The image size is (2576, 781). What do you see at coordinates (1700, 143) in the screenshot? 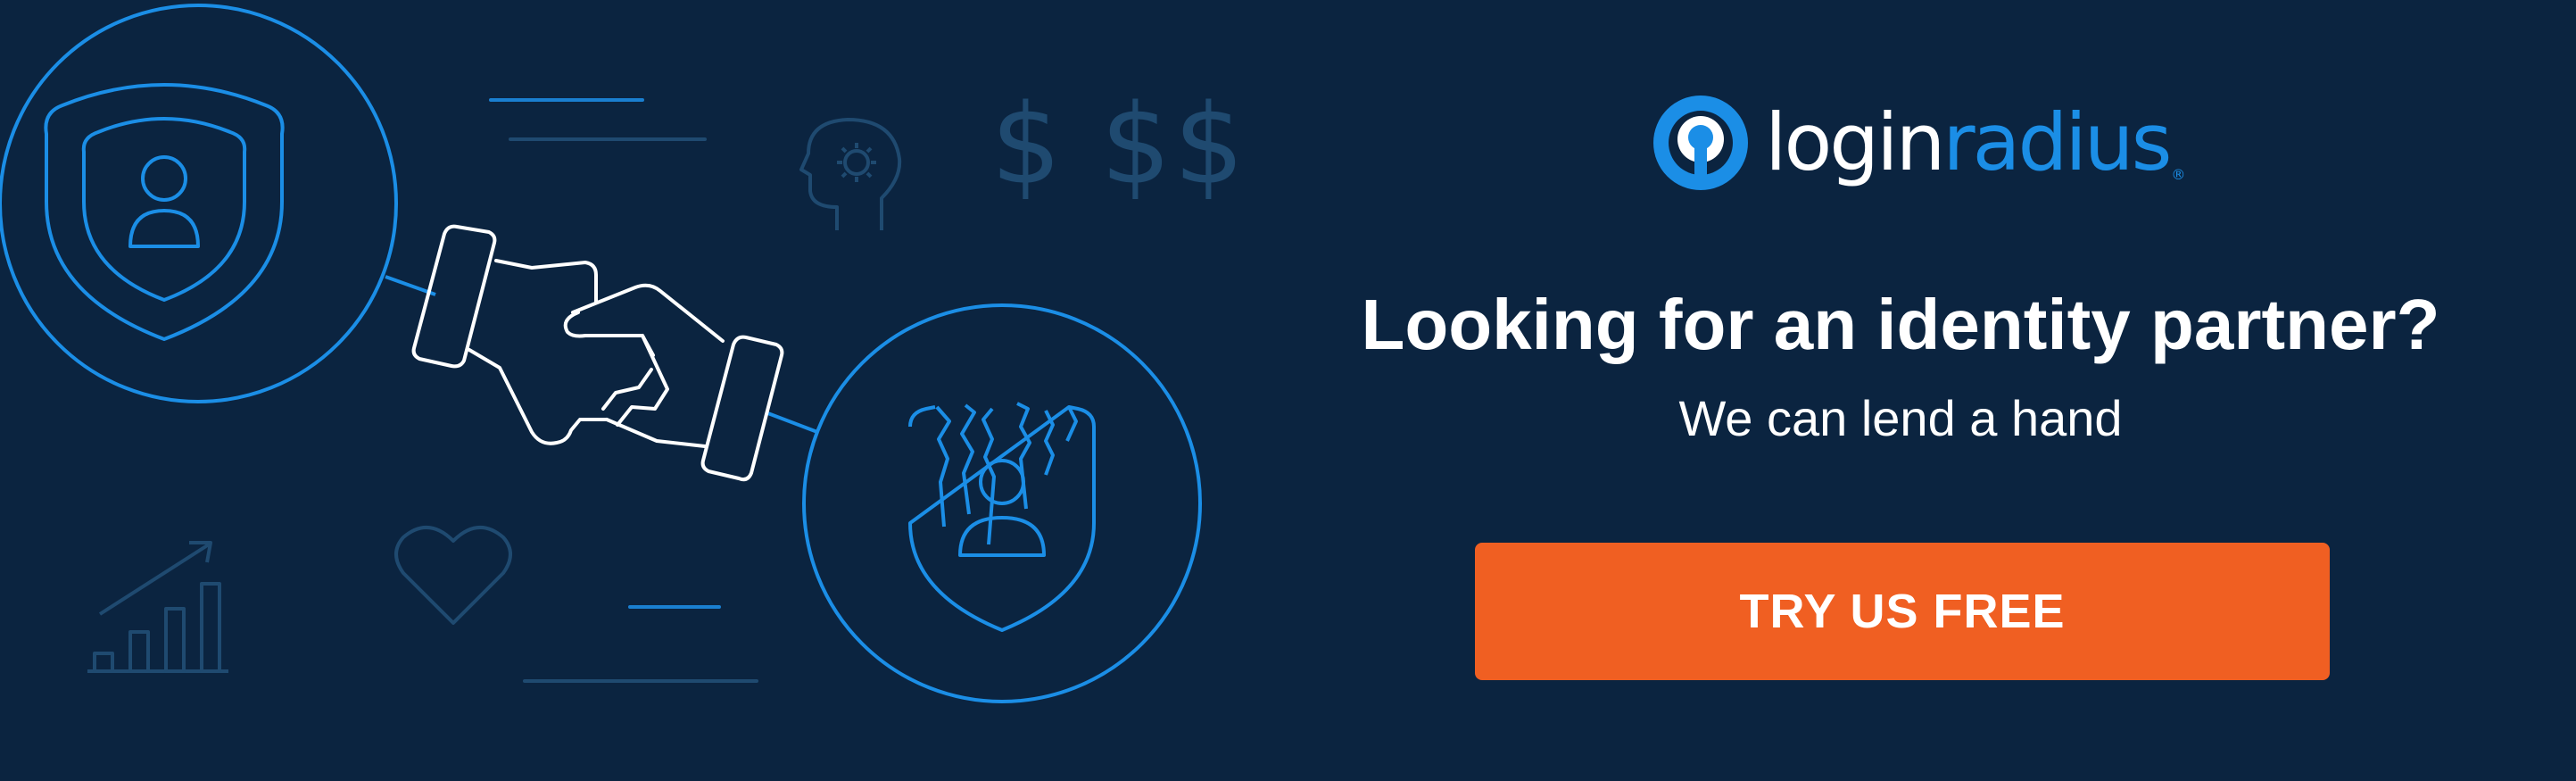
I see `logo-mark-icon` at bounding box center [1700, 143].